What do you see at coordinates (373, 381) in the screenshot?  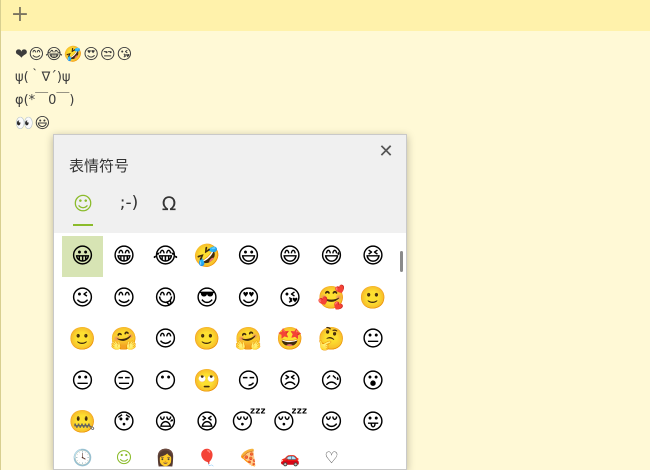 I see `emoji-cell: 😮` at bounding box center [373, 381].